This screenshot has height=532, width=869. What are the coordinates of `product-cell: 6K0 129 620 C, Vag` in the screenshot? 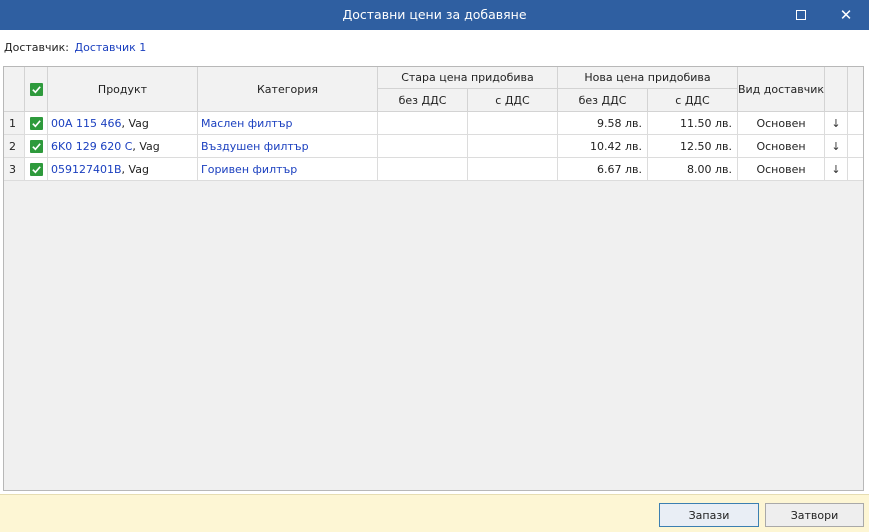 It's located at (123, 146).